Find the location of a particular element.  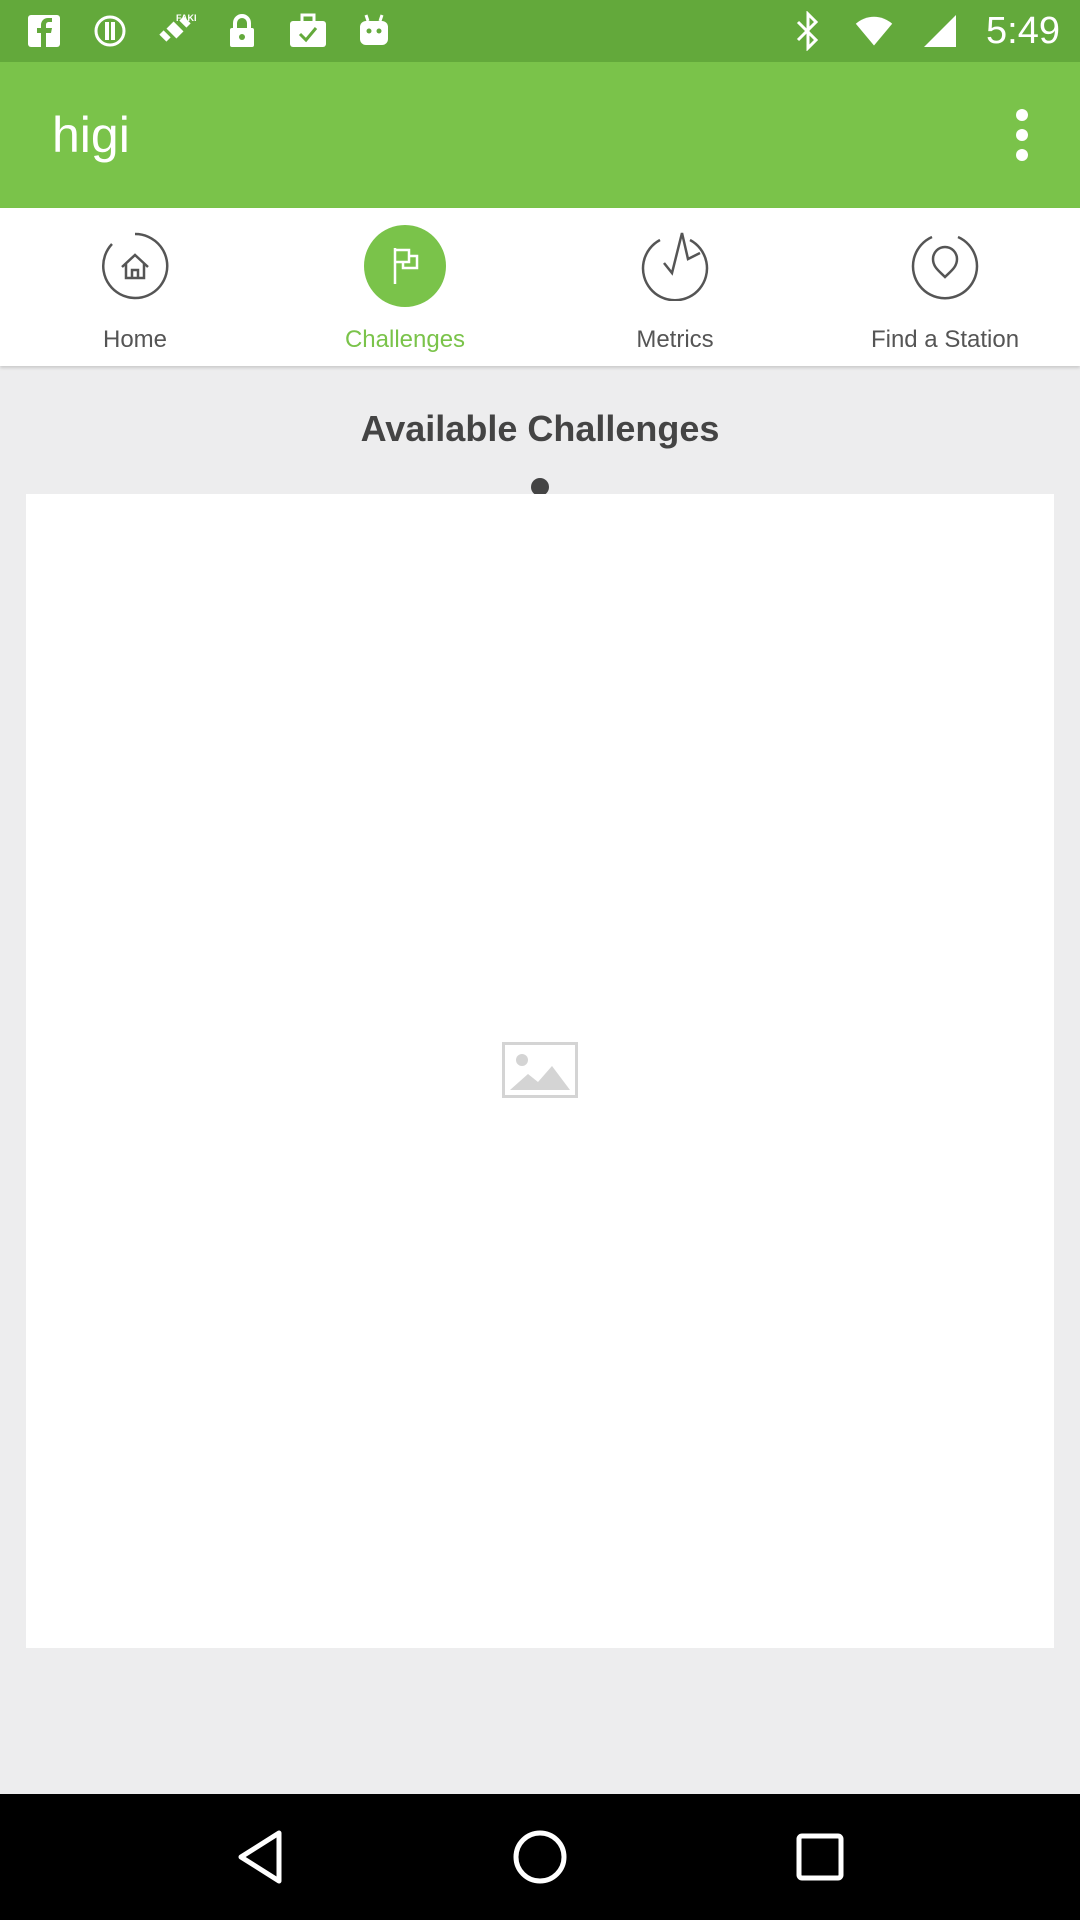

image-placeholder-icon is located at coordinates (540, 1070).